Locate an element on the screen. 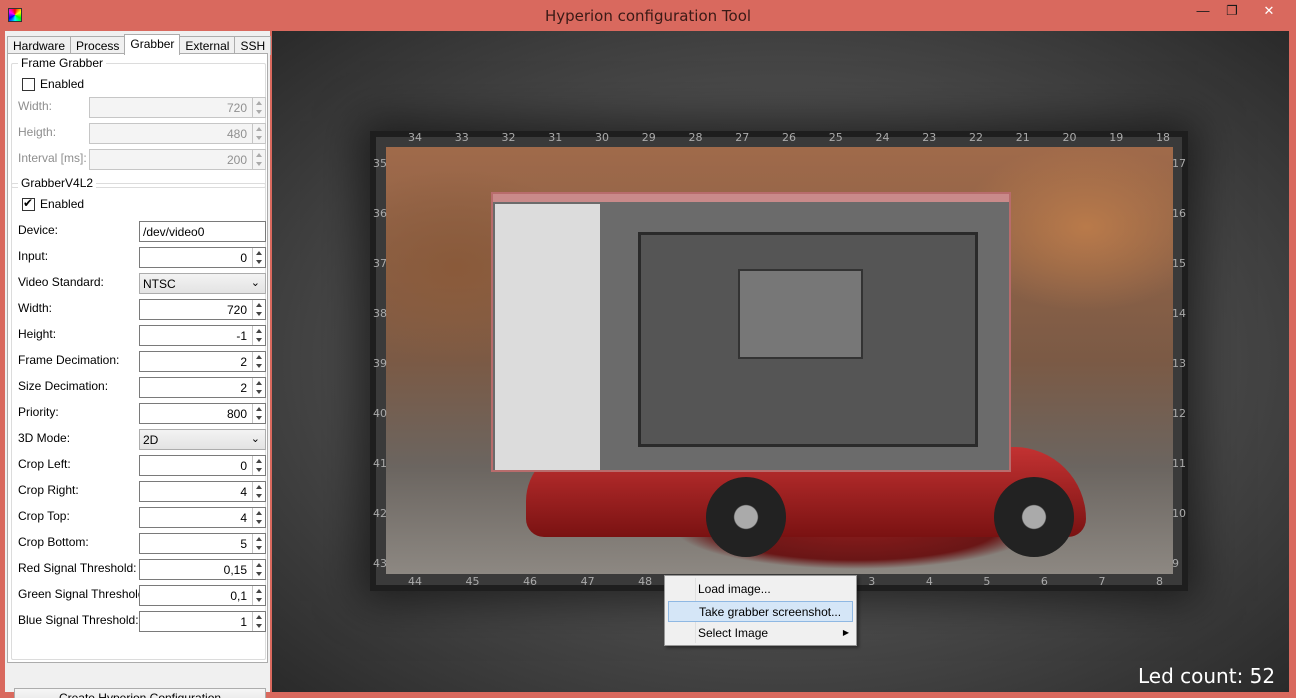 This screenshot has height=698, width=1296. crop-right-spinbox: 4 is located at coordinates (202, 491).